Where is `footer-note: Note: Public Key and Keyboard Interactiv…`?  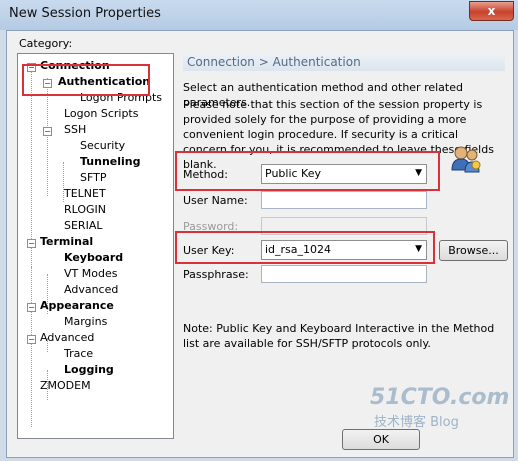
footer-note: Note: Public Key and Keyboard Interactiv… is located at coordinates (339, 336).